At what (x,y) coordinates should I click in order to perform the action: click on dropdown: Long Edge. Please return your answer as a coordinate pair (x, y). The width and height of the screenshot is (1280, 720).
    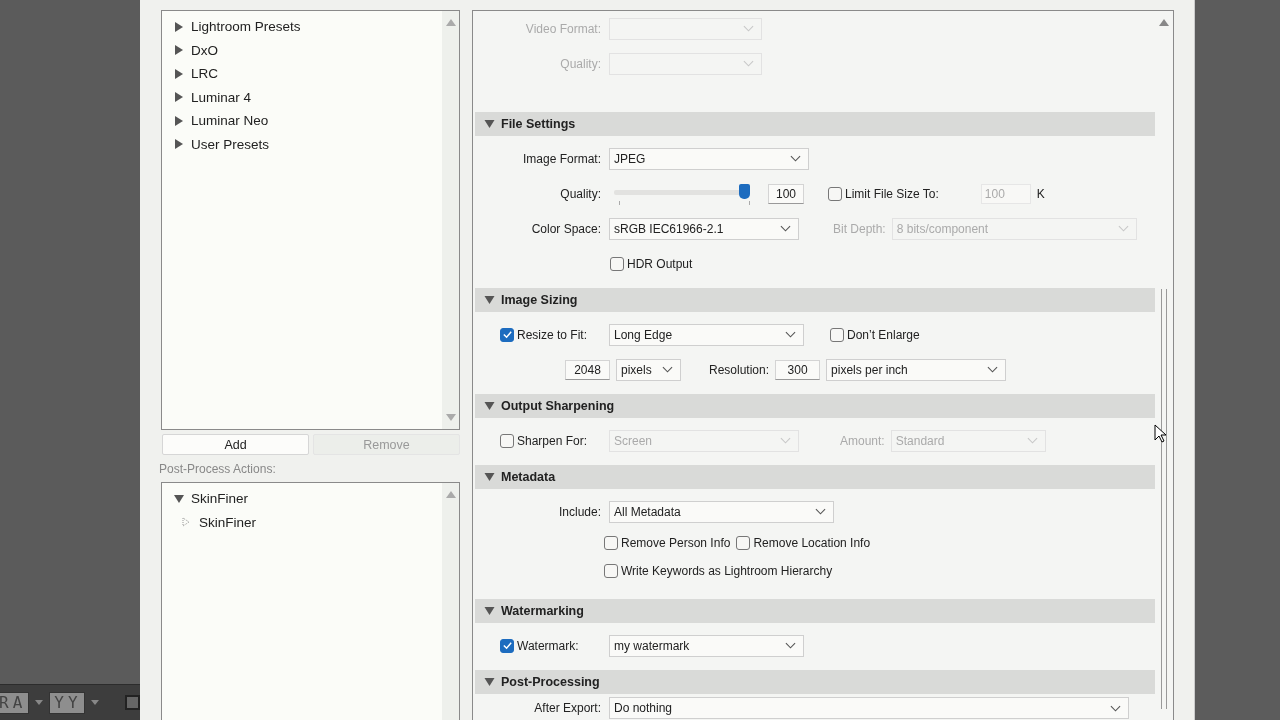
    Looking at the image, I should click on (706, 334).